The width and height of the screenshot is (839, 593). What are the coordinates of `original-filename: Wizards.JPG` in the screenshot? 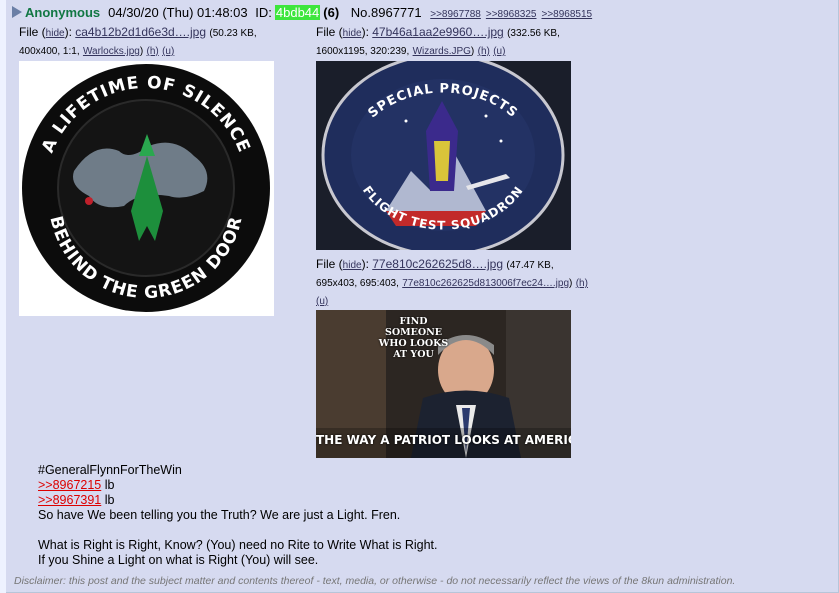 It's located at (442, 51).